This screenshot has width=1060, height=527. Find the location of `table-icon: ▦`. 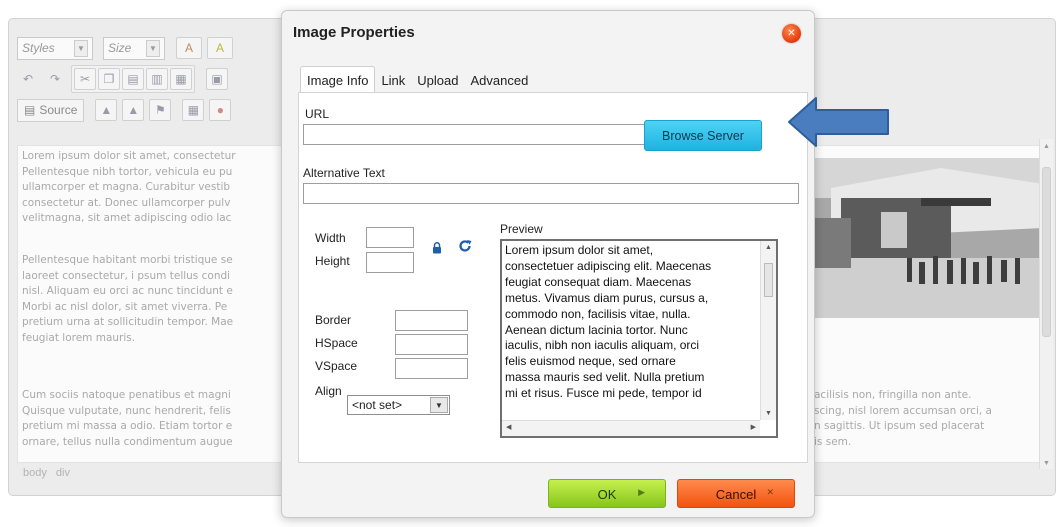

table-icon: ▦ is located at coordinates (193, 110).